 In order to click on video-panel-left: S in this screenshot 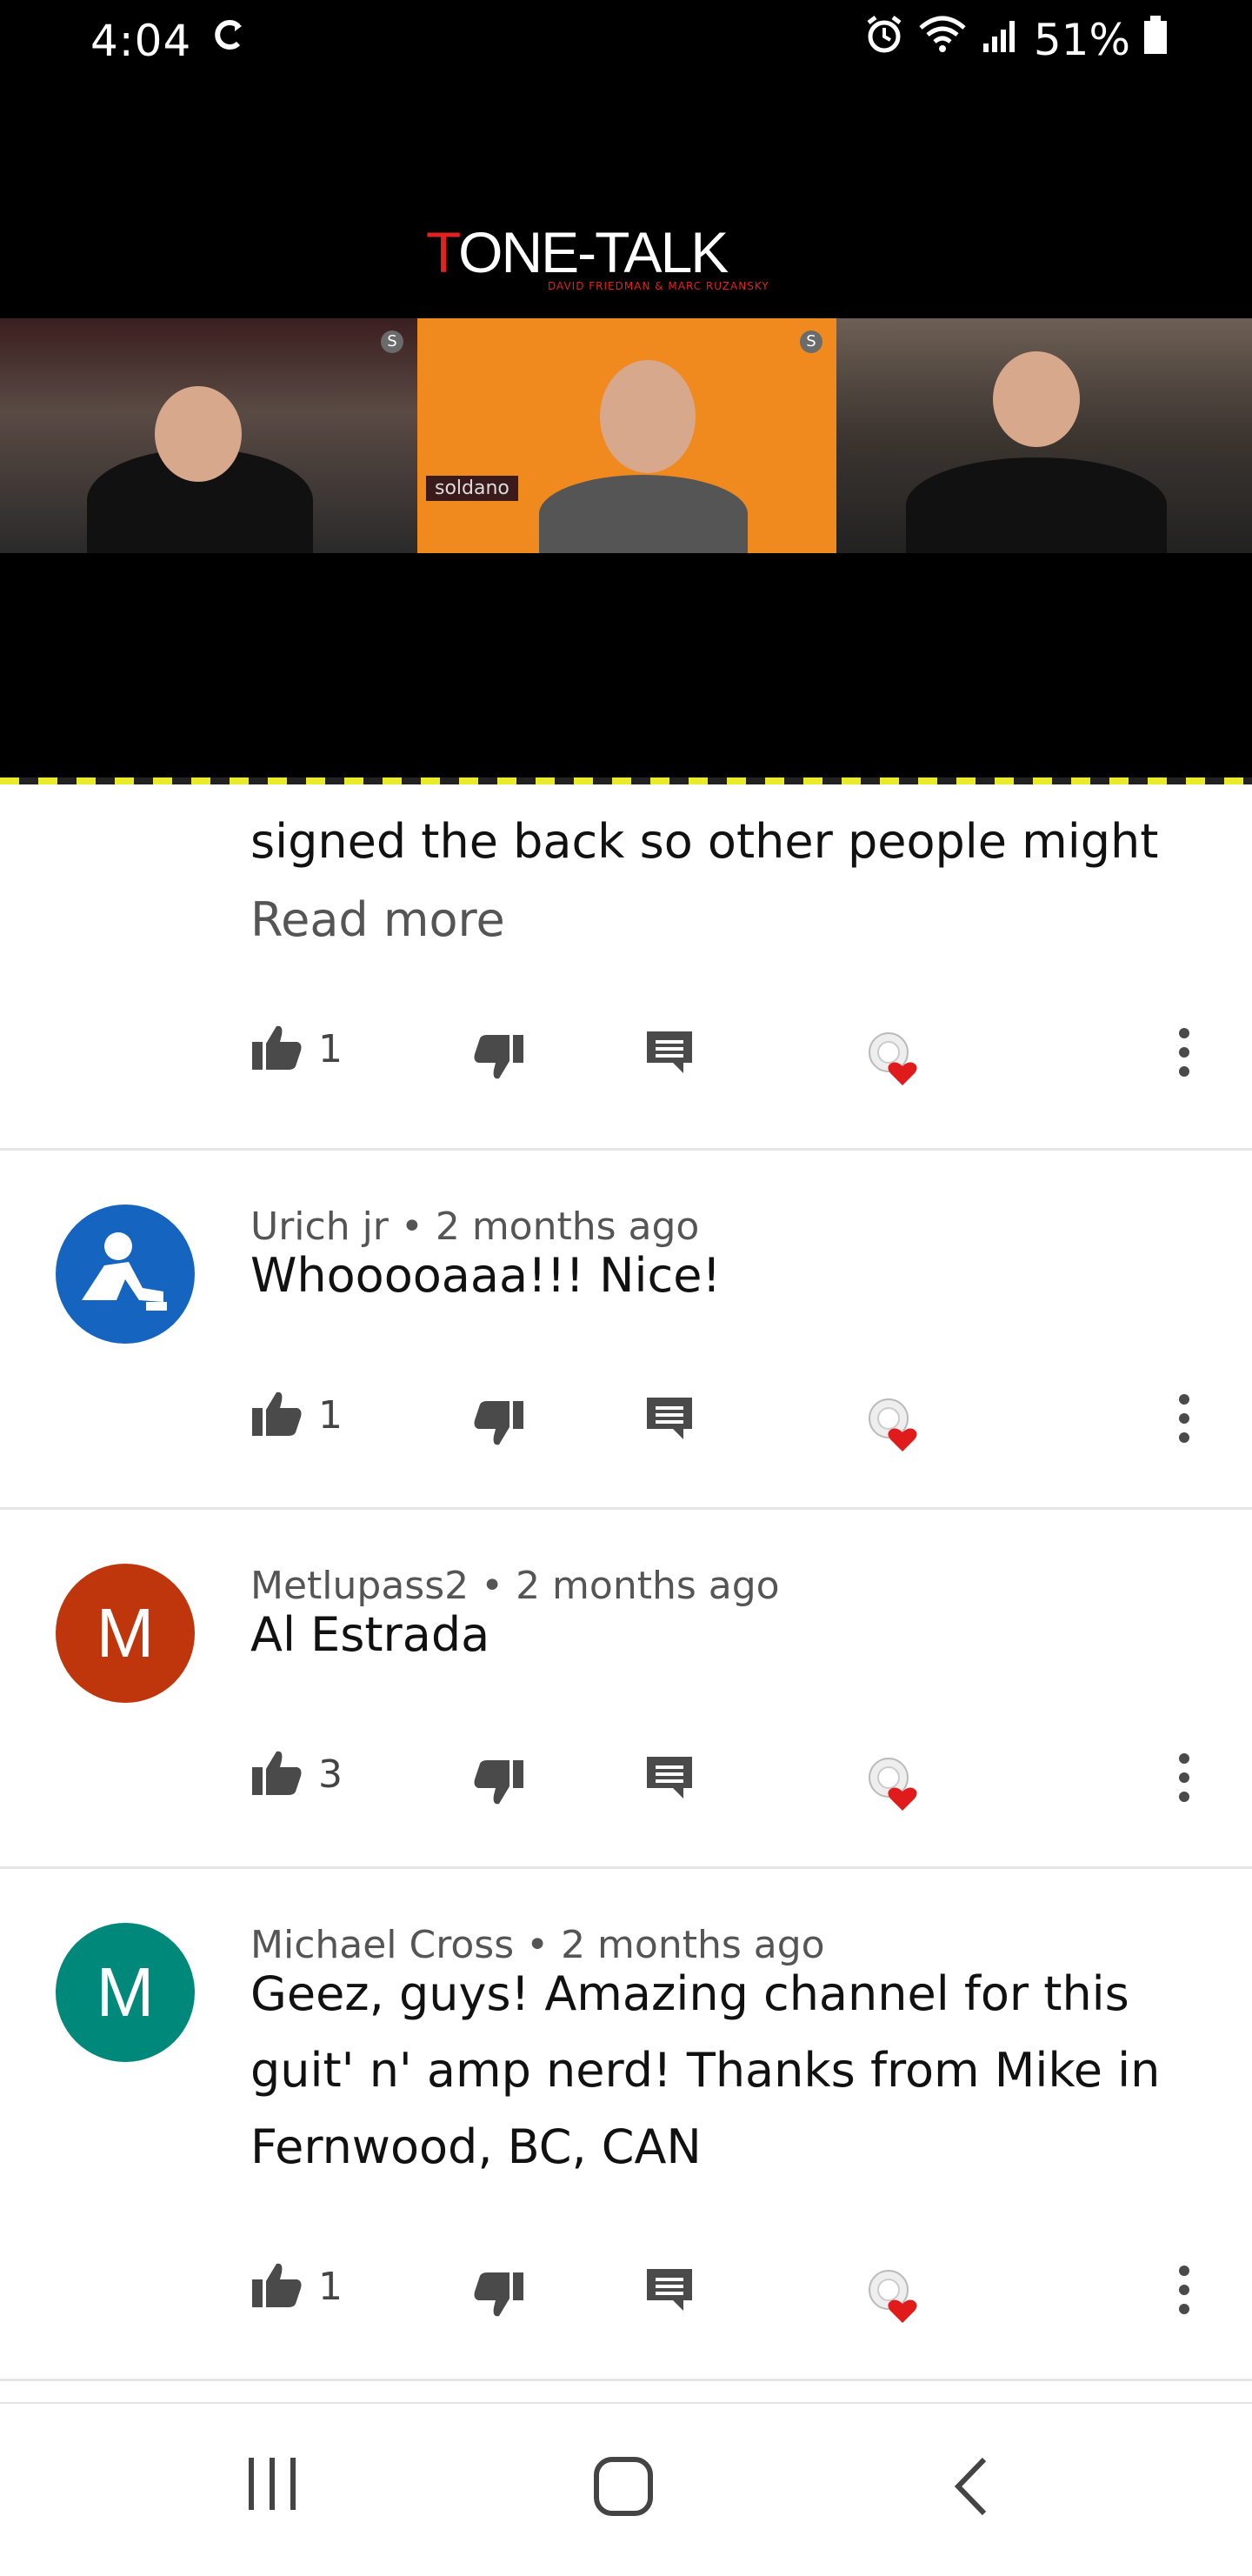, I will do `click(209, 435)`.